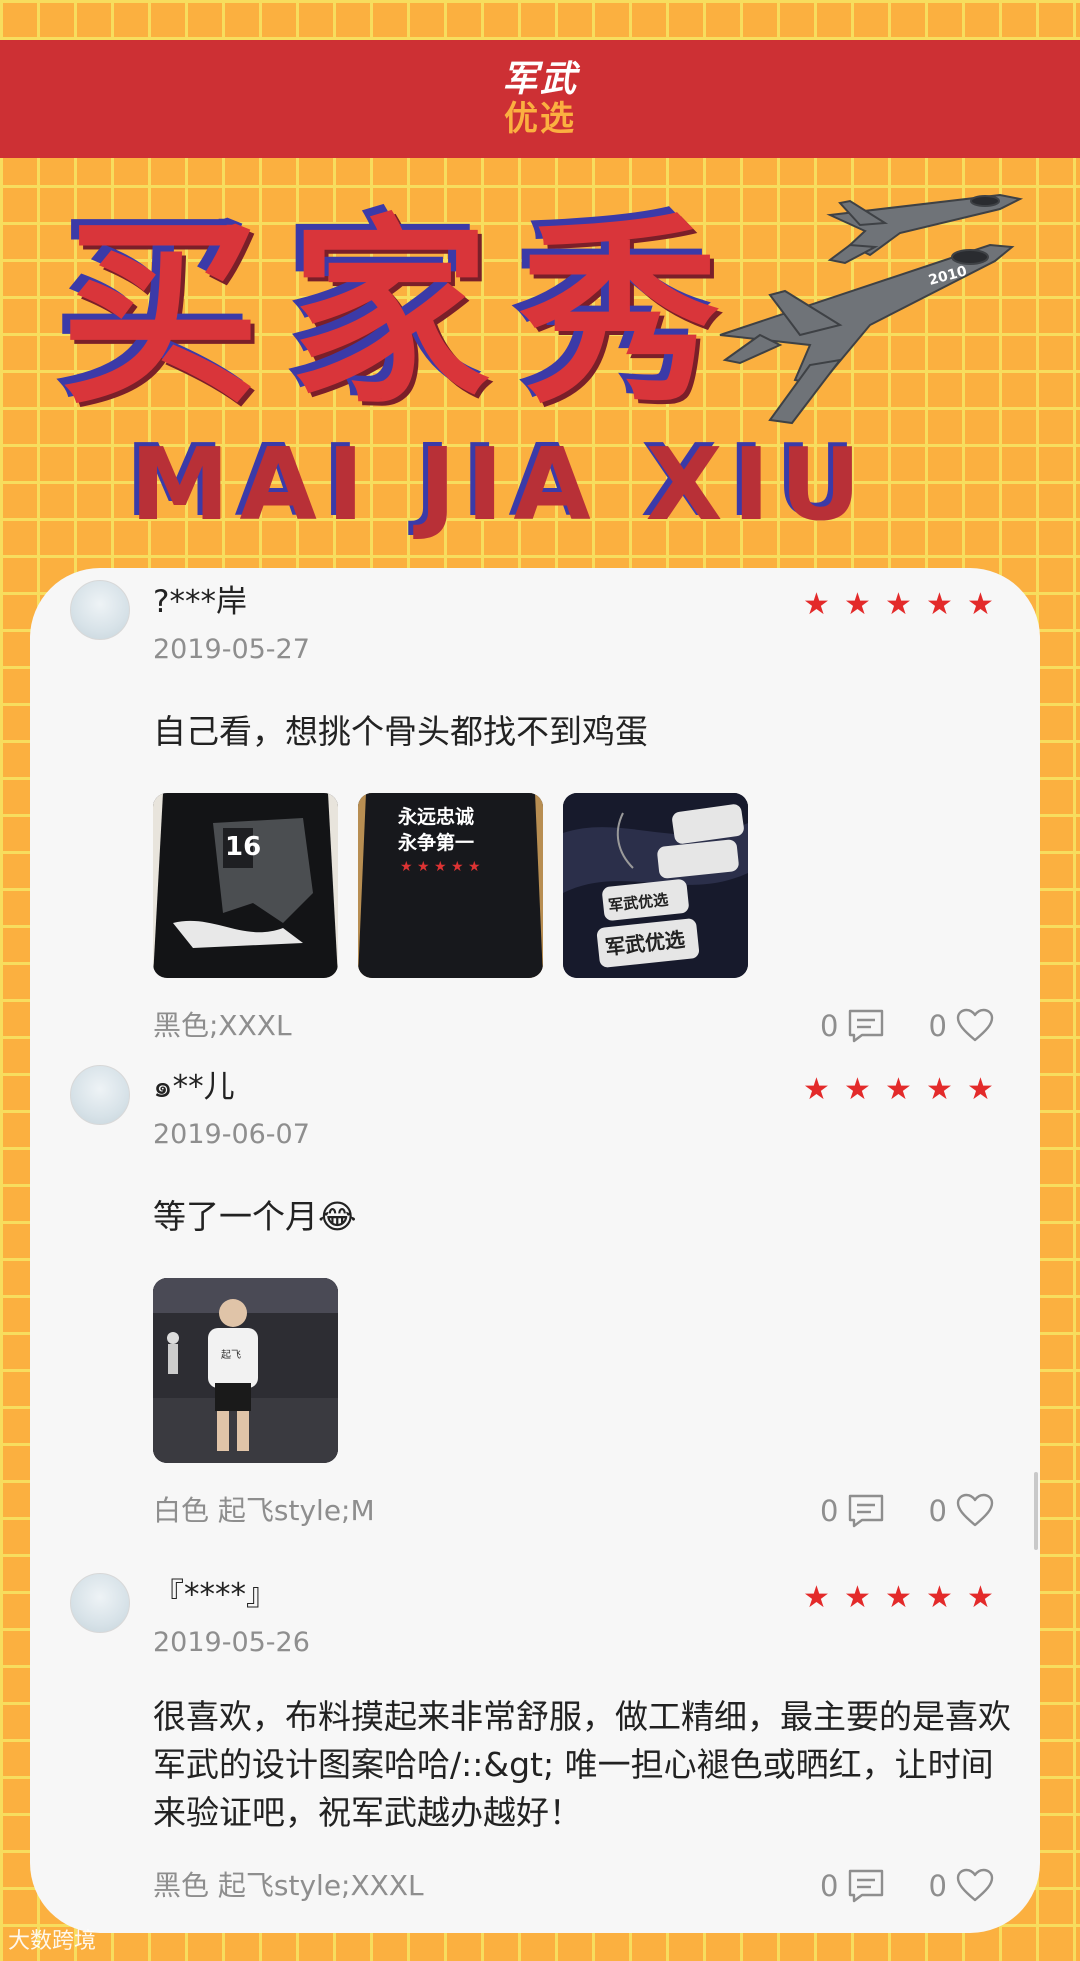  Describe the element at coordinates (539, 79) in the screenshot. I see `brand-logo: 军武` at that location.